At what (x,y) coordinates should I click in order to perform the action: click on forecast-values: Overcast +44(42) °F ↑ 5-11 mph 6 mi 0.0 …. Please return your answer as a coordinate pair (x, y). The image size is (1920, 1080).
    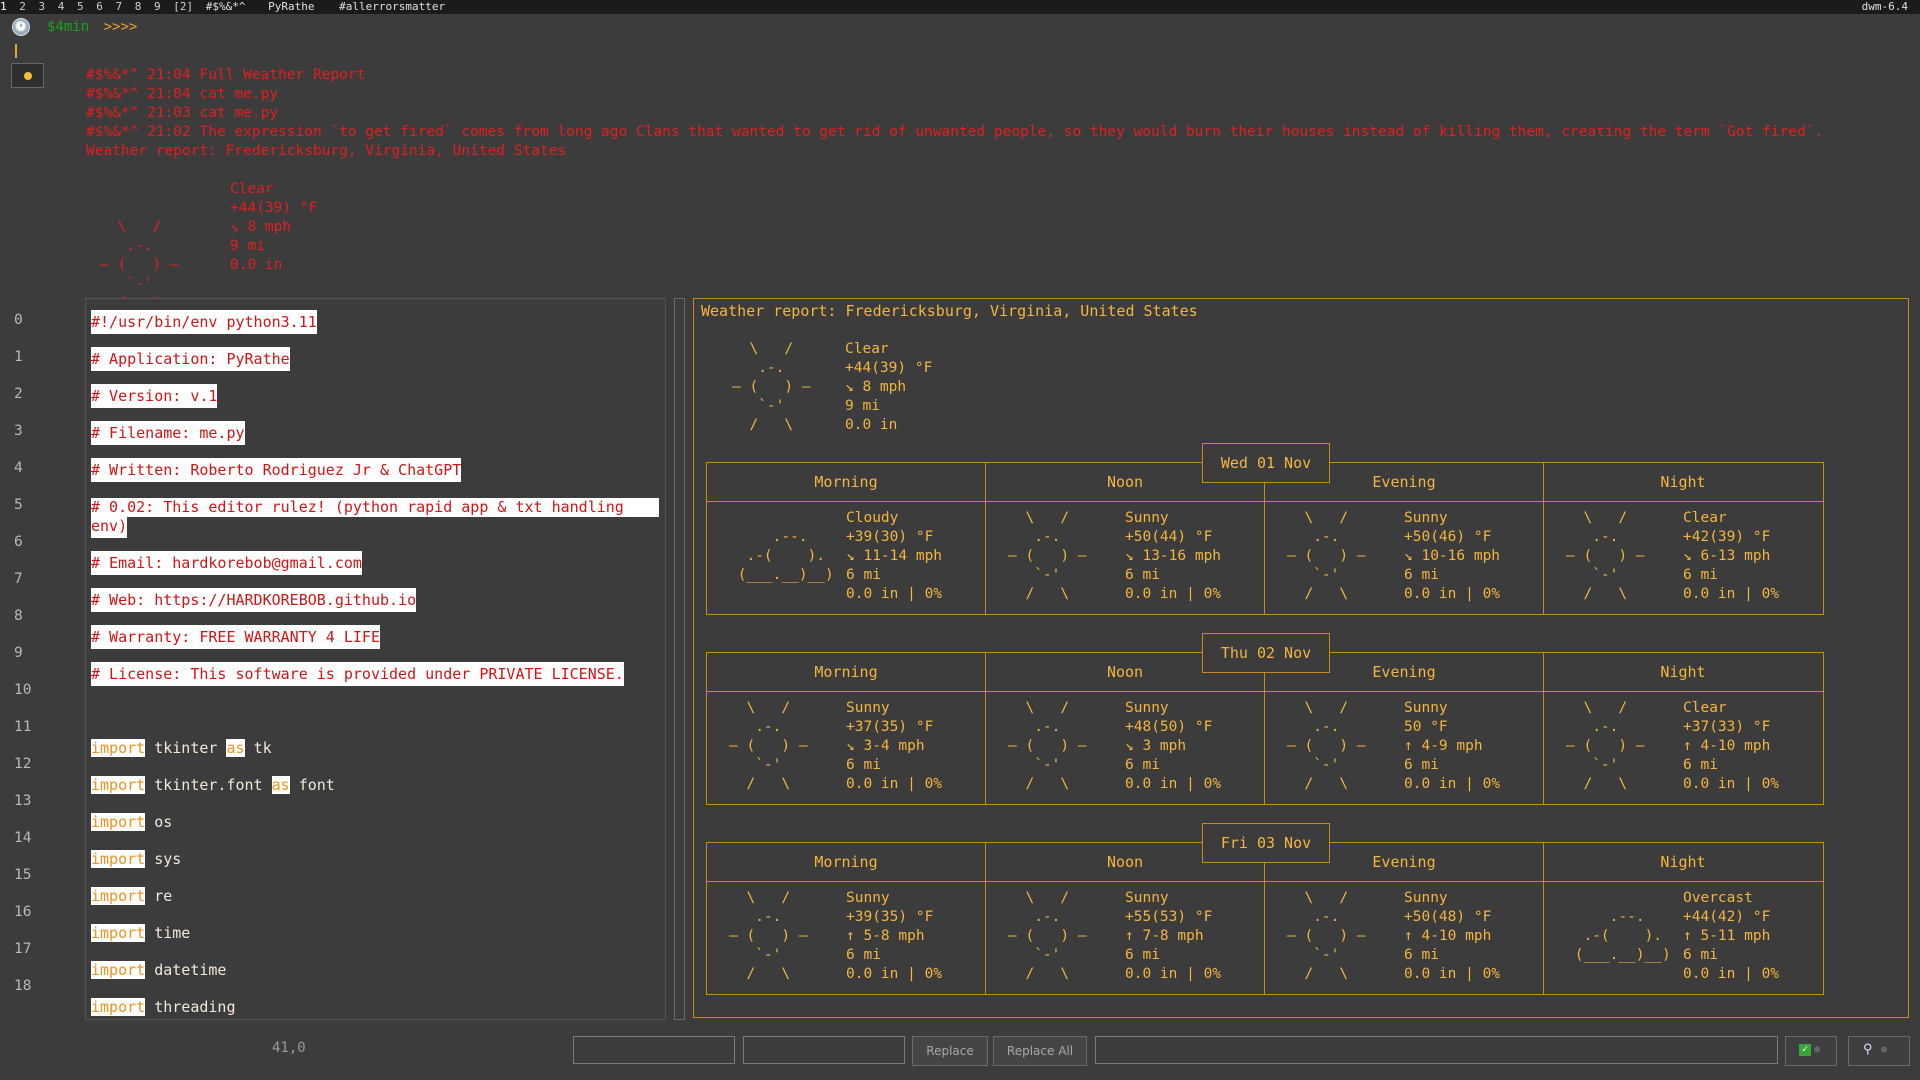
    Looking at the image, I should click on (1731, 936).